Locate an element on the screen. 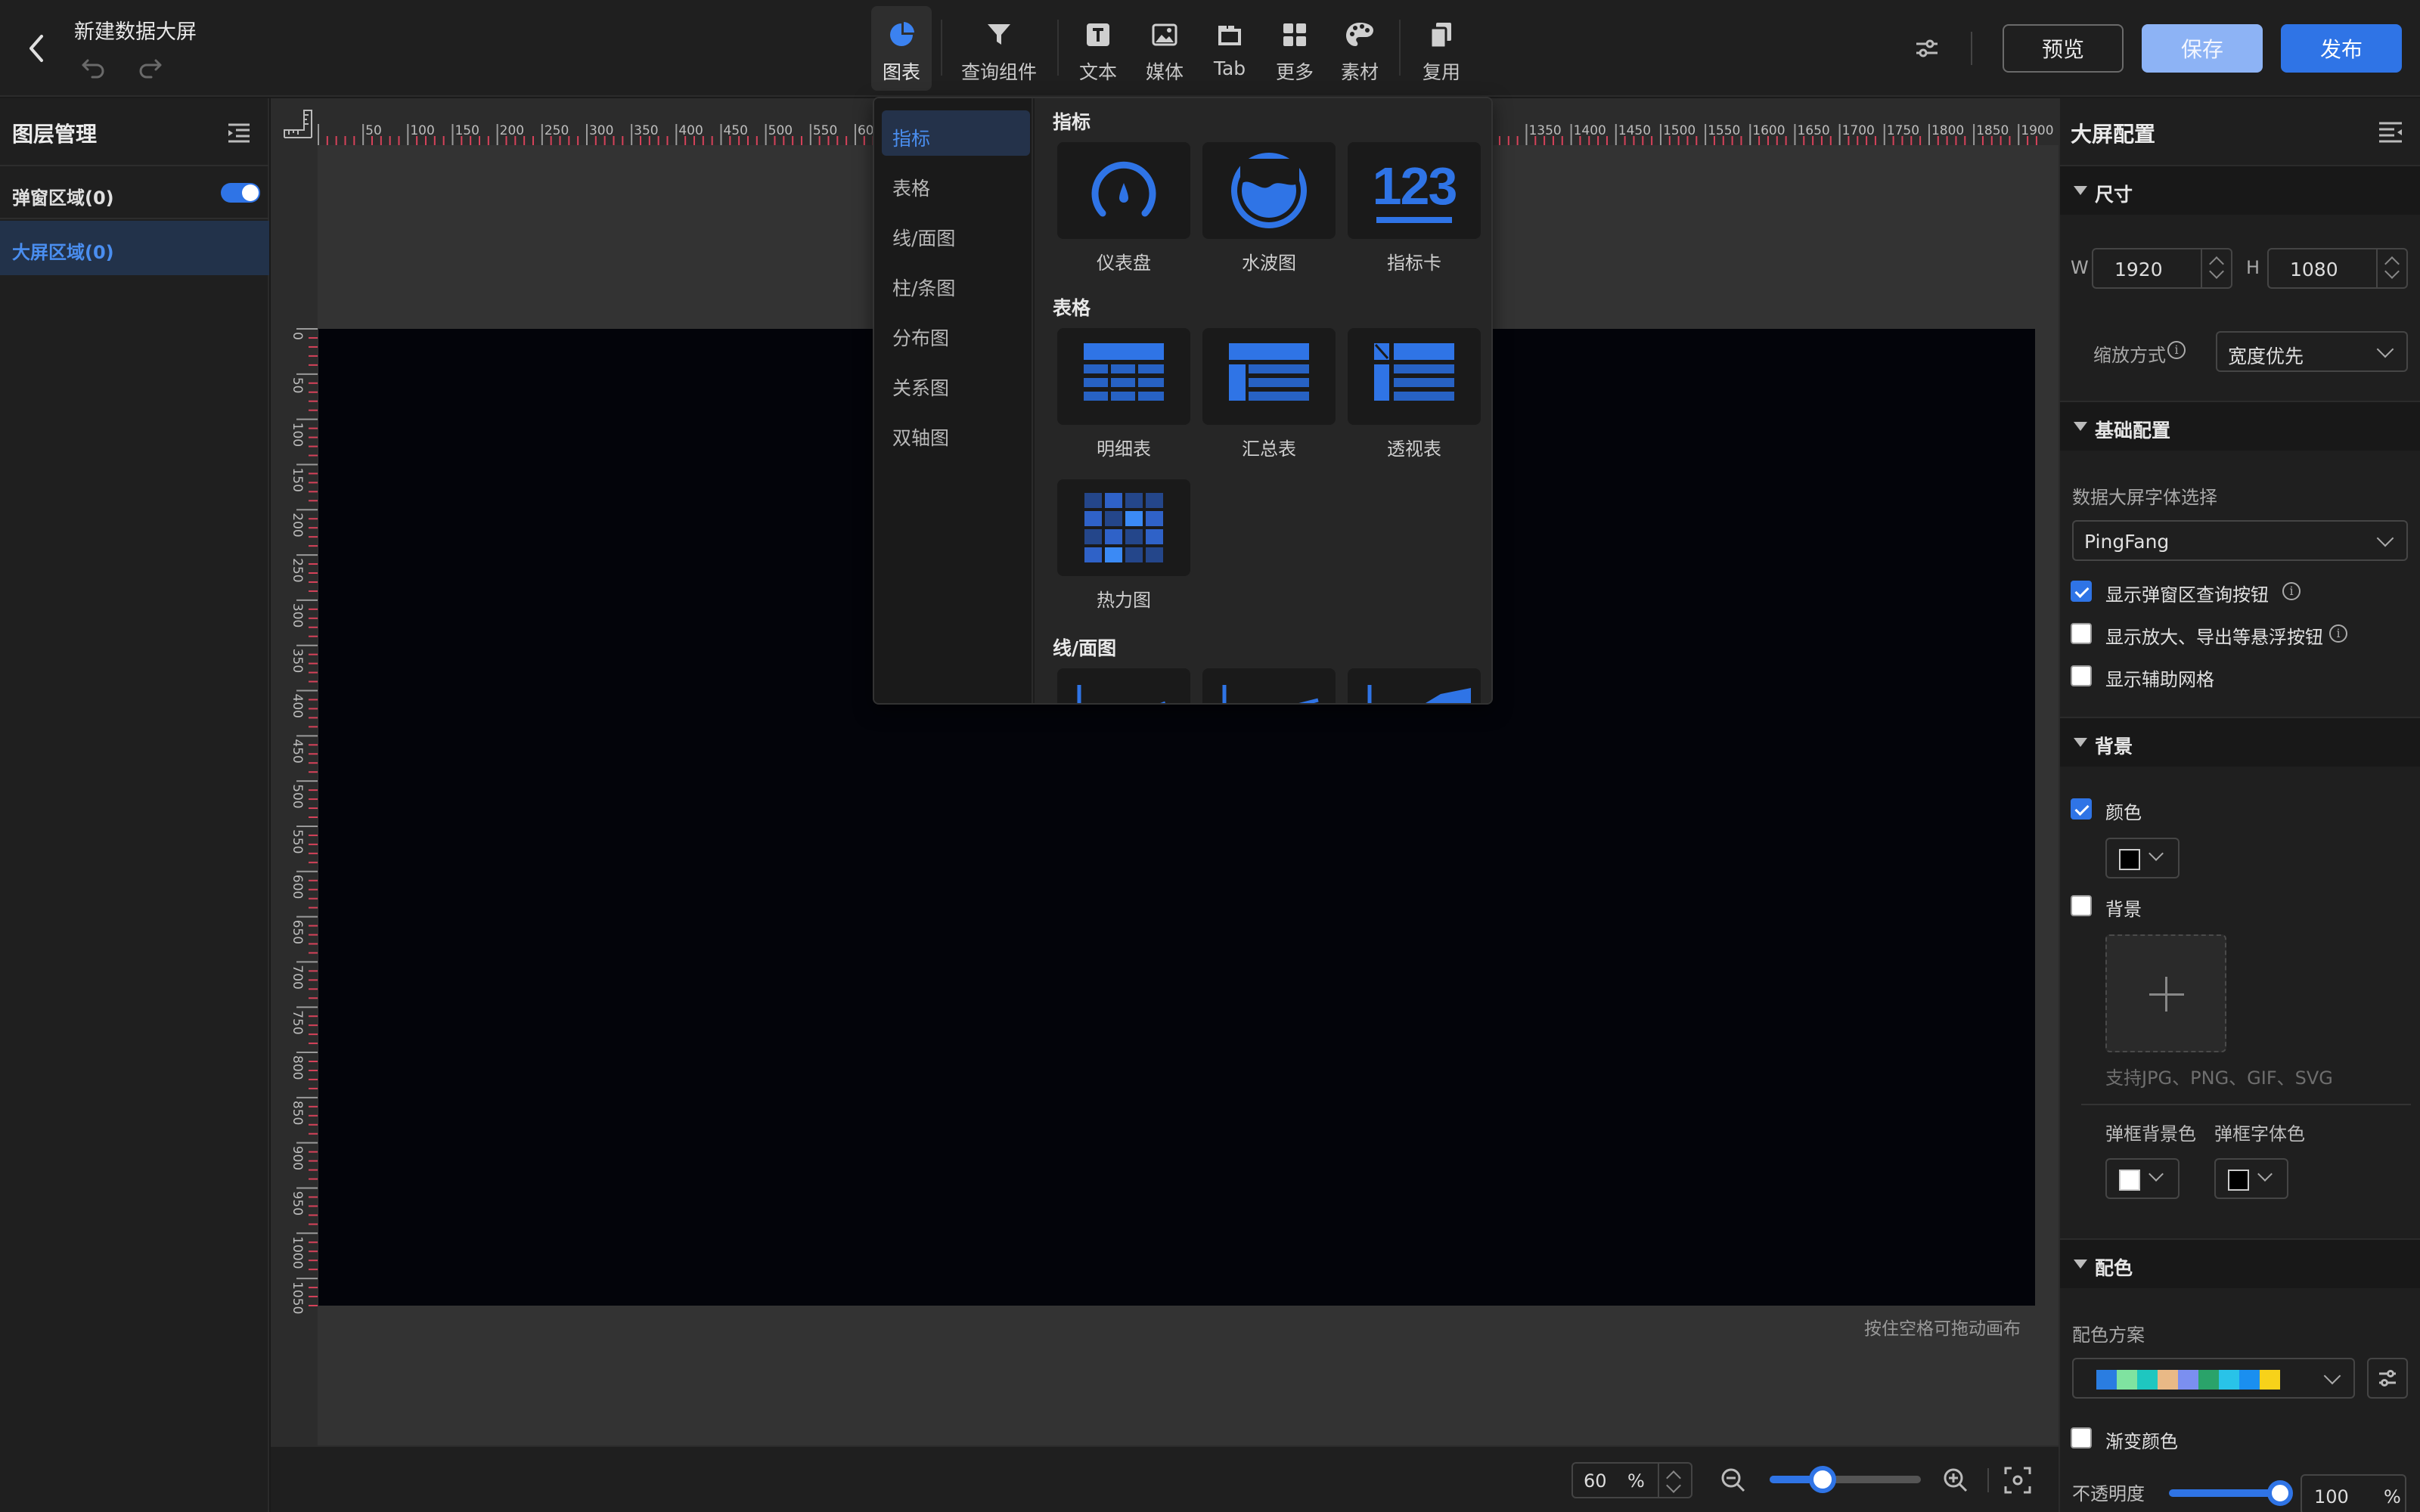 Image resolution: width=2420 pixels, height=1512 pixels. popup-font-picker is located at coordinates (2251, 1178).